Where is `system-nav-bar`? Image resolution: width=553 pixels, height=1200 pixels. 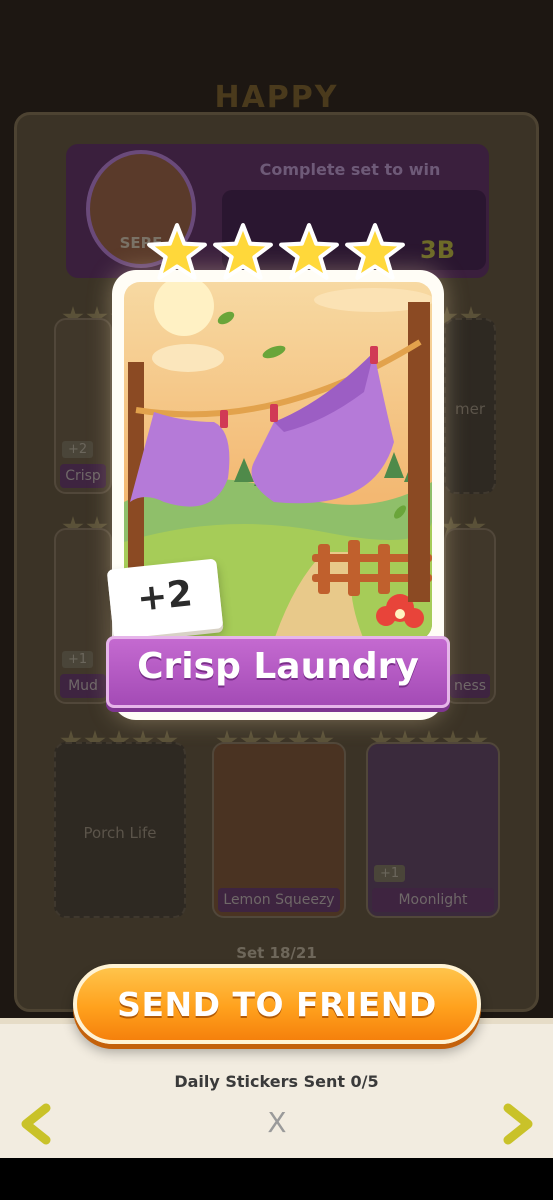
system-nav-bar is located at coordinates (276, 1179).